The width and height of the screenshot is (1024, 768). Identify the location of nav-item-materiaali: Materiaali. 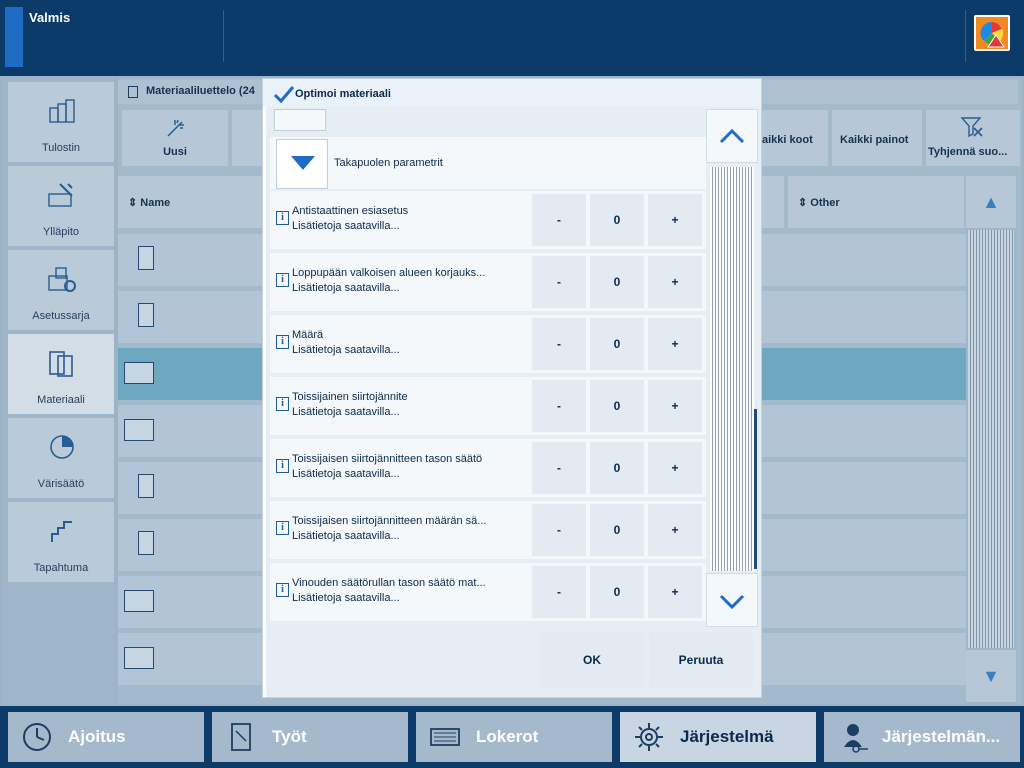
(61, 374).